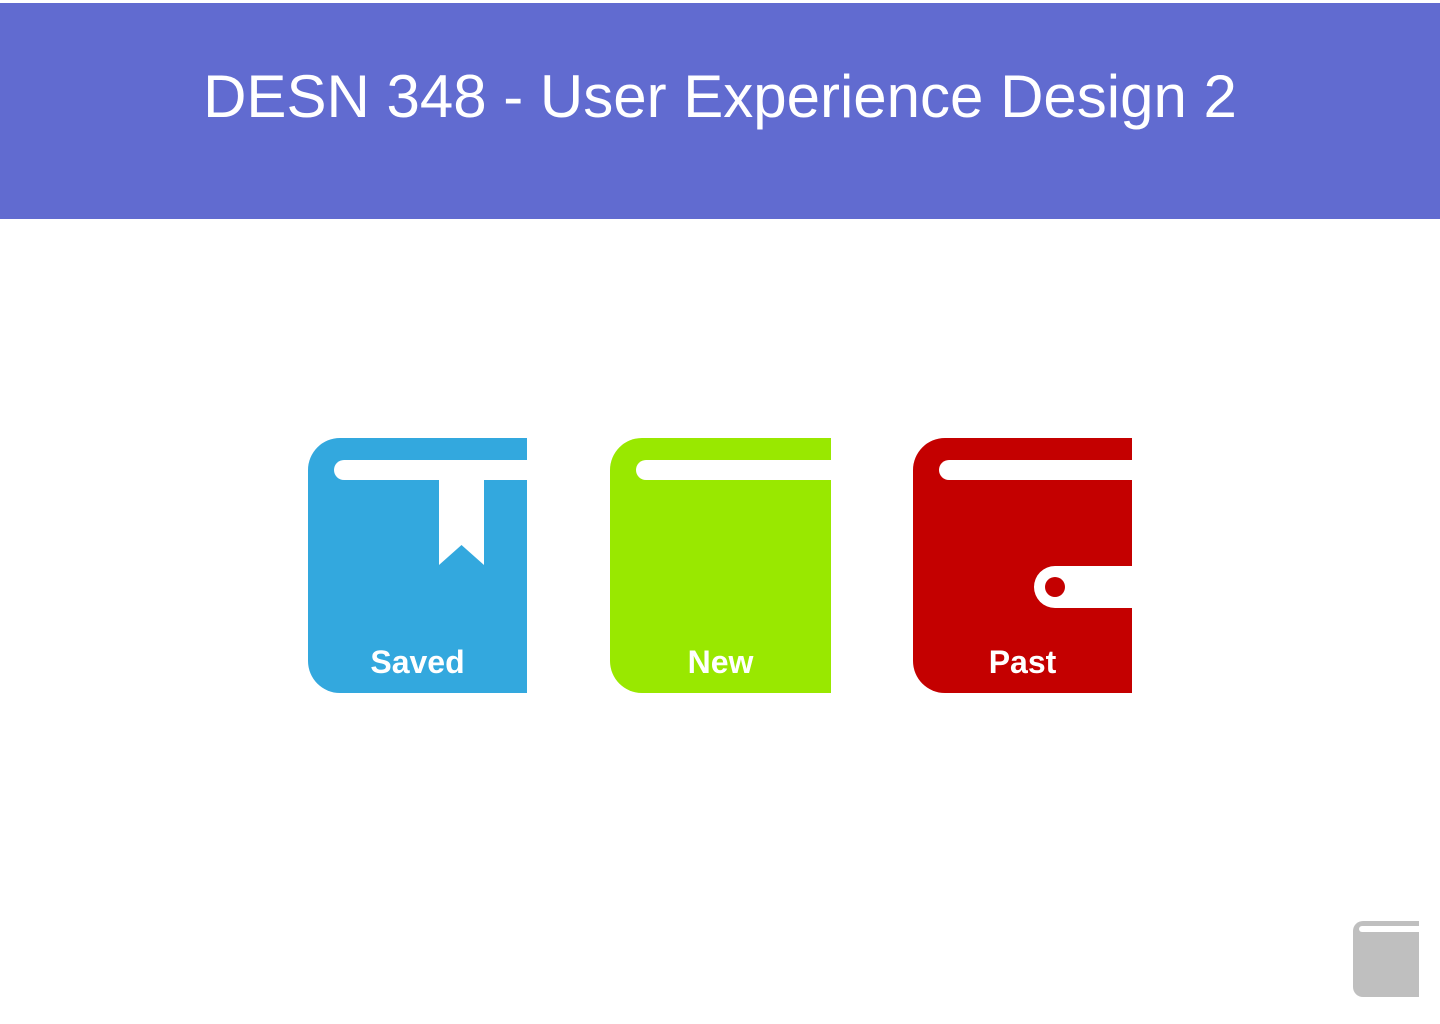 Image resolution: width=1440 pixels, height=1024 pixels. Describe the element at coordinates (417, 565) in the screenshot. I see `saved-tile-button: Saved` at that location.